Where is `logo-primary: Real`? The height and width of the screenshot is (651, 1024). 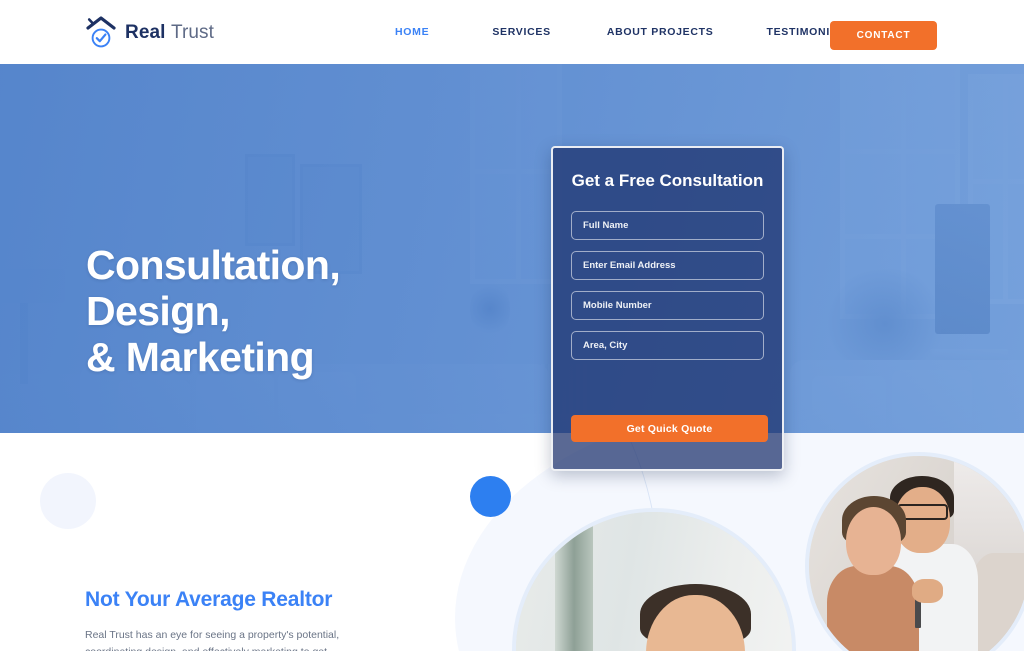
logo-primary: Real is located at coordinates (145, 32).